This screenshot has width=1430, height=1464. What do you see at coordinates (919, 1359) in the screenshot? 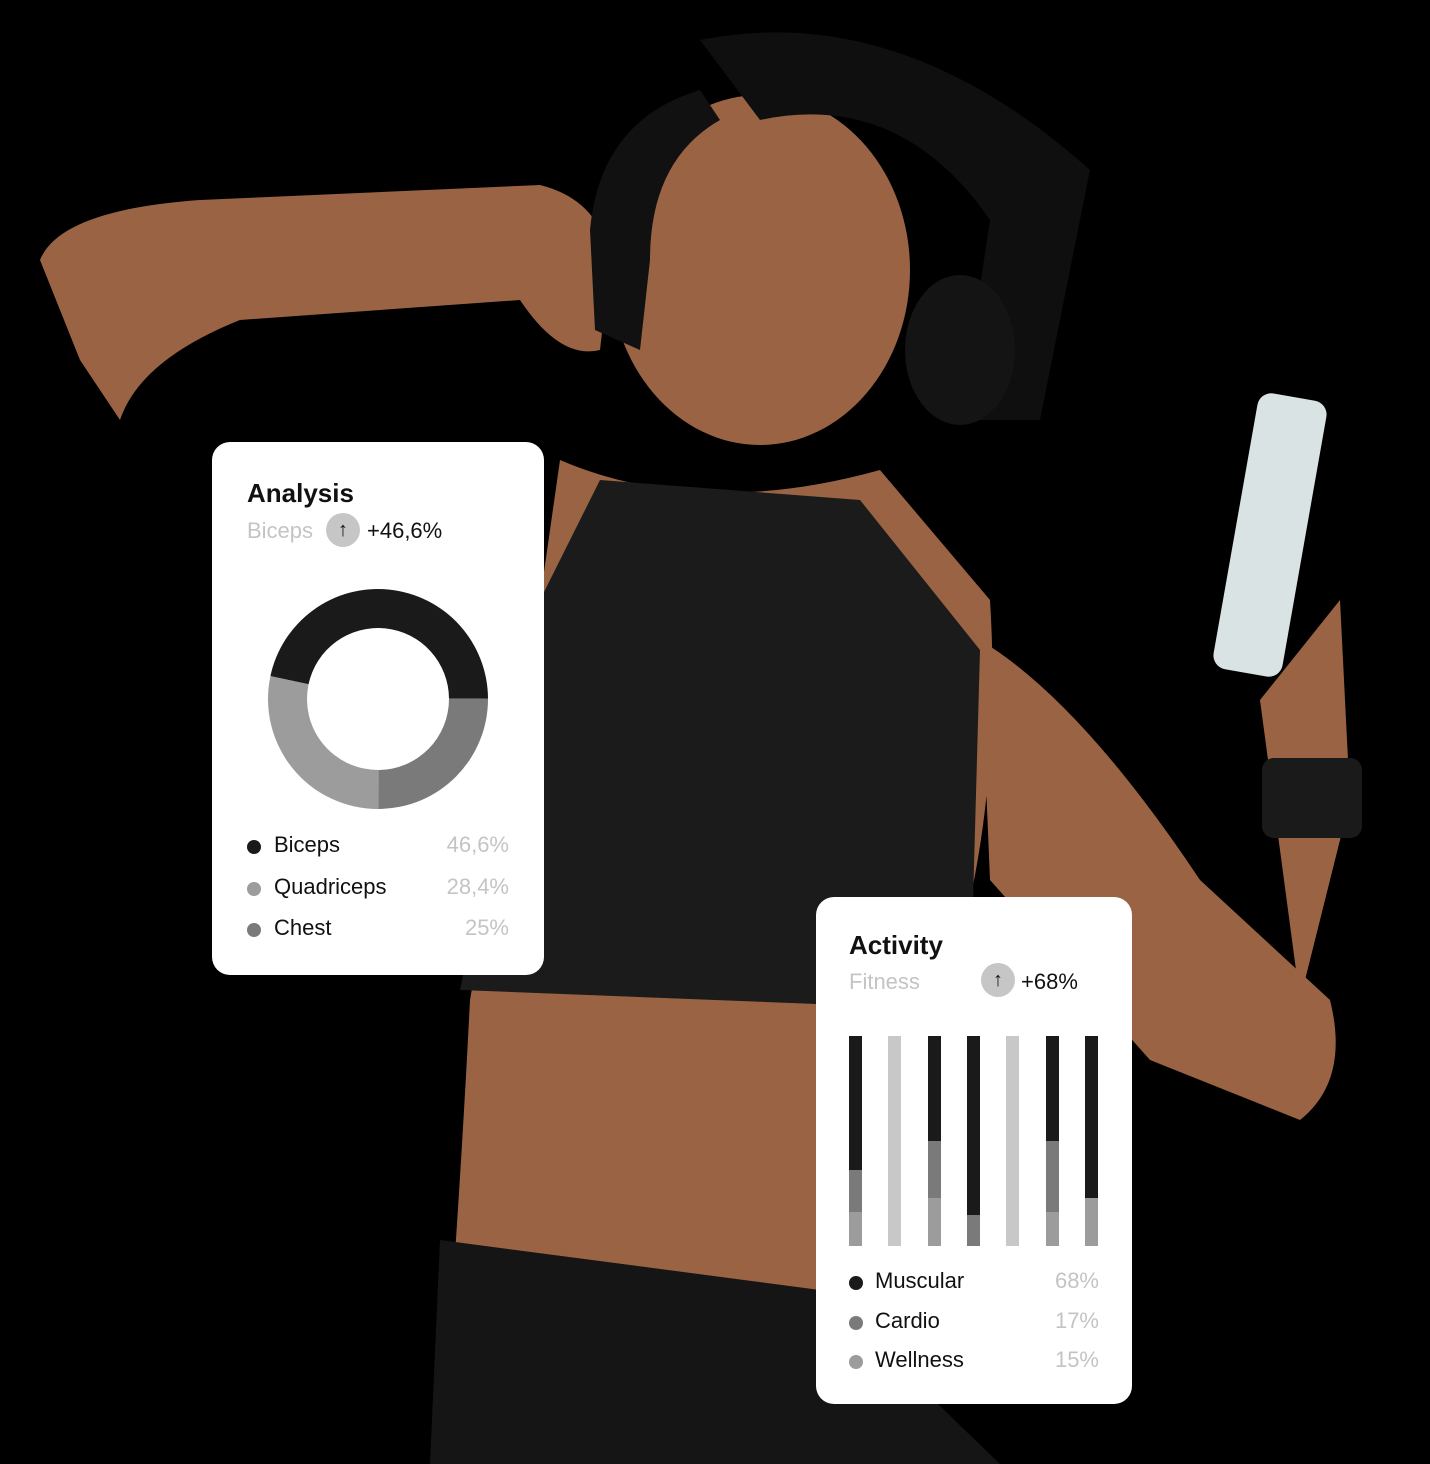
I see `legend-label: Wellness` at bounding box center [919, 1359].